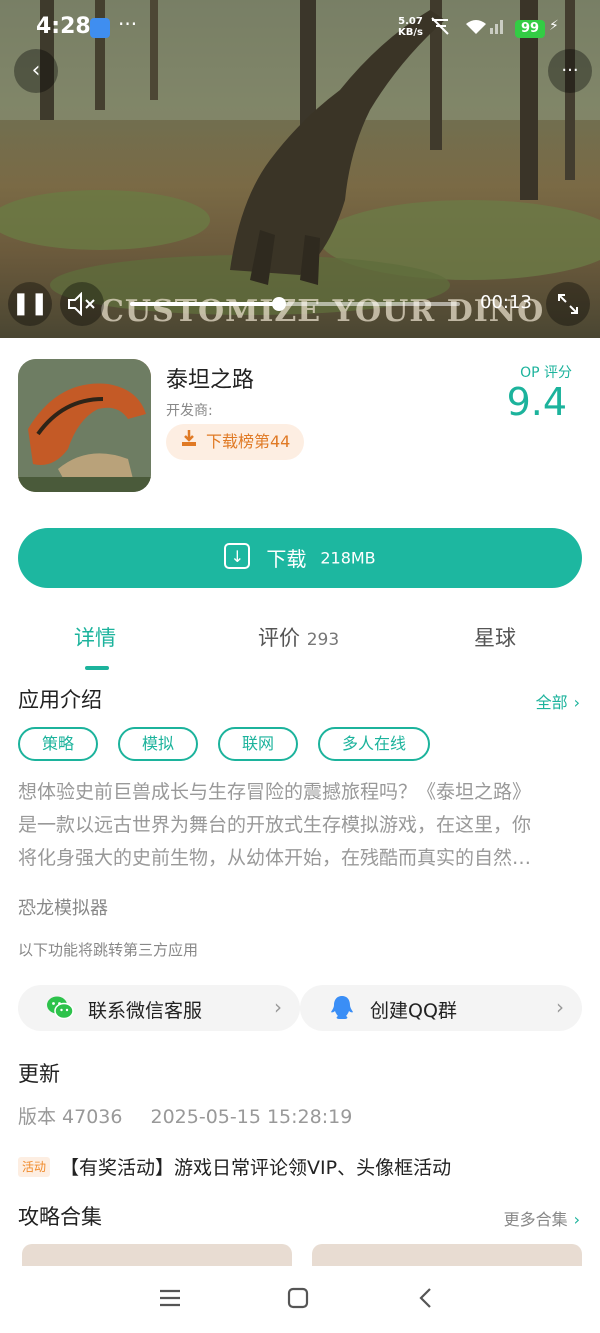 This screenshot has height=1333, width=600. What do you see at coordinates (506, 302) in the screenshot?
I see `video-time: 00:13` at bounding box center [506, 302].